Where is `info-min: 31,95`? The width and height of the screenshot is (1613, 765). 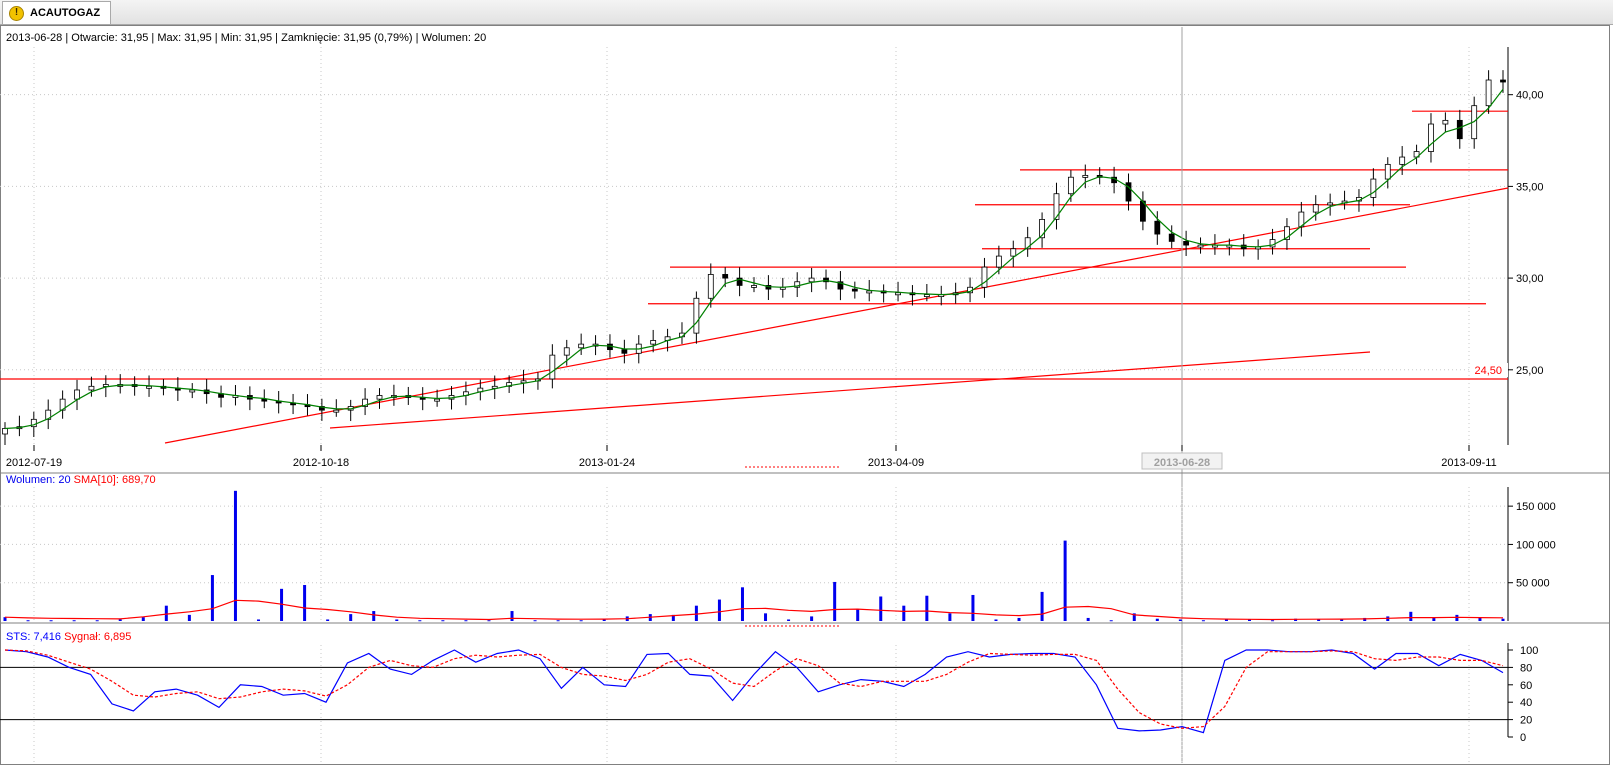
info-min: 31,95 is located at coordinates (259, 38).